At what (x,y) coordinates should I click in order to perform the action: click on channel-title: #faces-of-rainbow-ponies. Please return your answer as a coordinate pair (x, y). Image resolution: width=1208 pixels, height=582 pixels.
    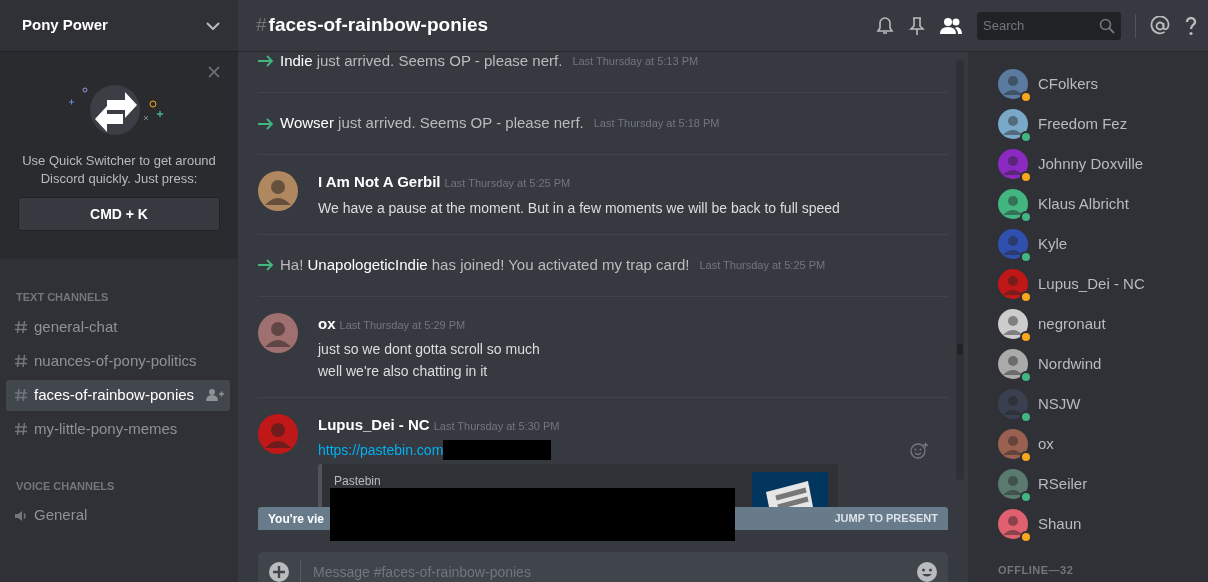
    Looking at the image, I should click on (373, 25).